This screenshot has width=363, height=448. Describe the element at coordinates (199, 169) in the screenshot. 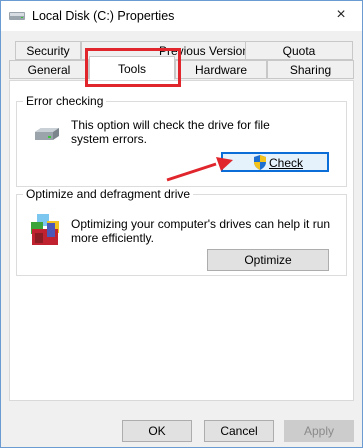

I see `annotation-arrow` at that location.